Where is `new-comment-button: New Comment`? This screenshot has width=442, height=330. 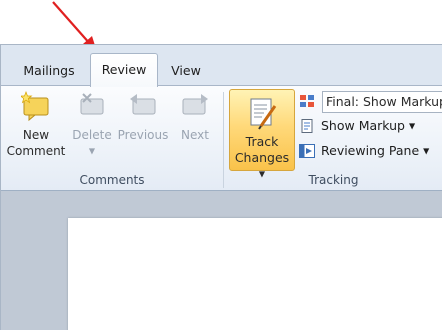
new-comment-button: New Comment is located at coordinates (36, 124).